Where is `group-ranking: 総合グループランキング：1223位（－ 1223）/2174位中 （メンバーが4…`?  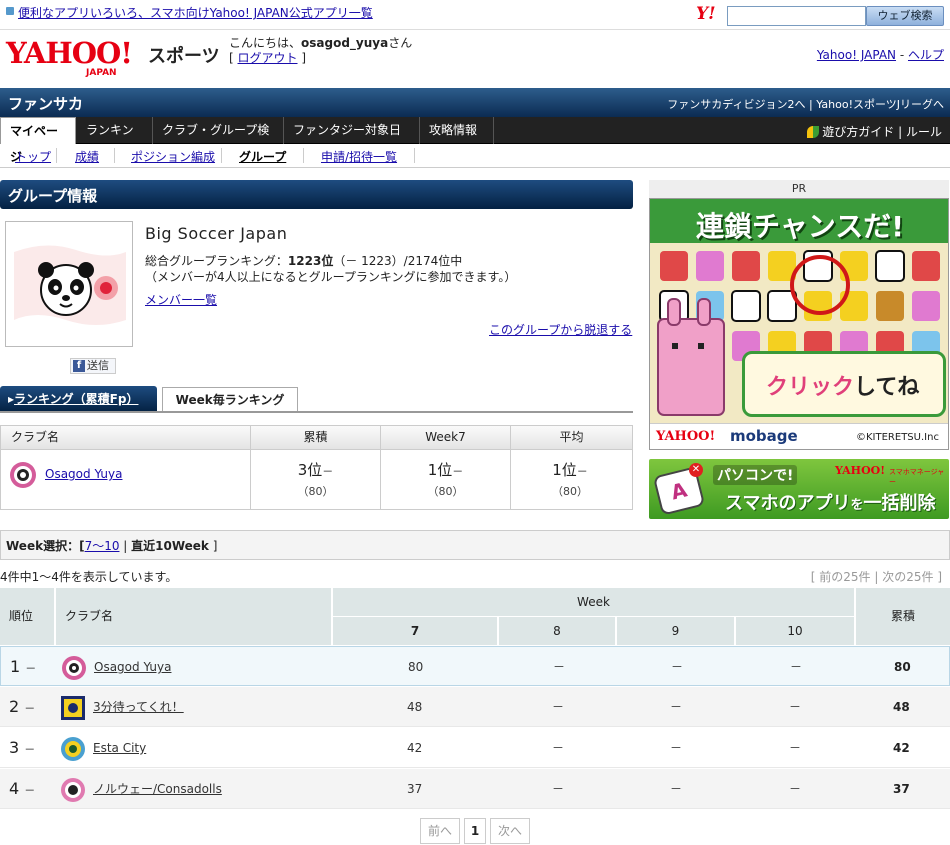
group-ranking: 総合グループランキング：1223位（－ 1223）/2174位中 （メンバーが4… is located at coordinates (330, 269).